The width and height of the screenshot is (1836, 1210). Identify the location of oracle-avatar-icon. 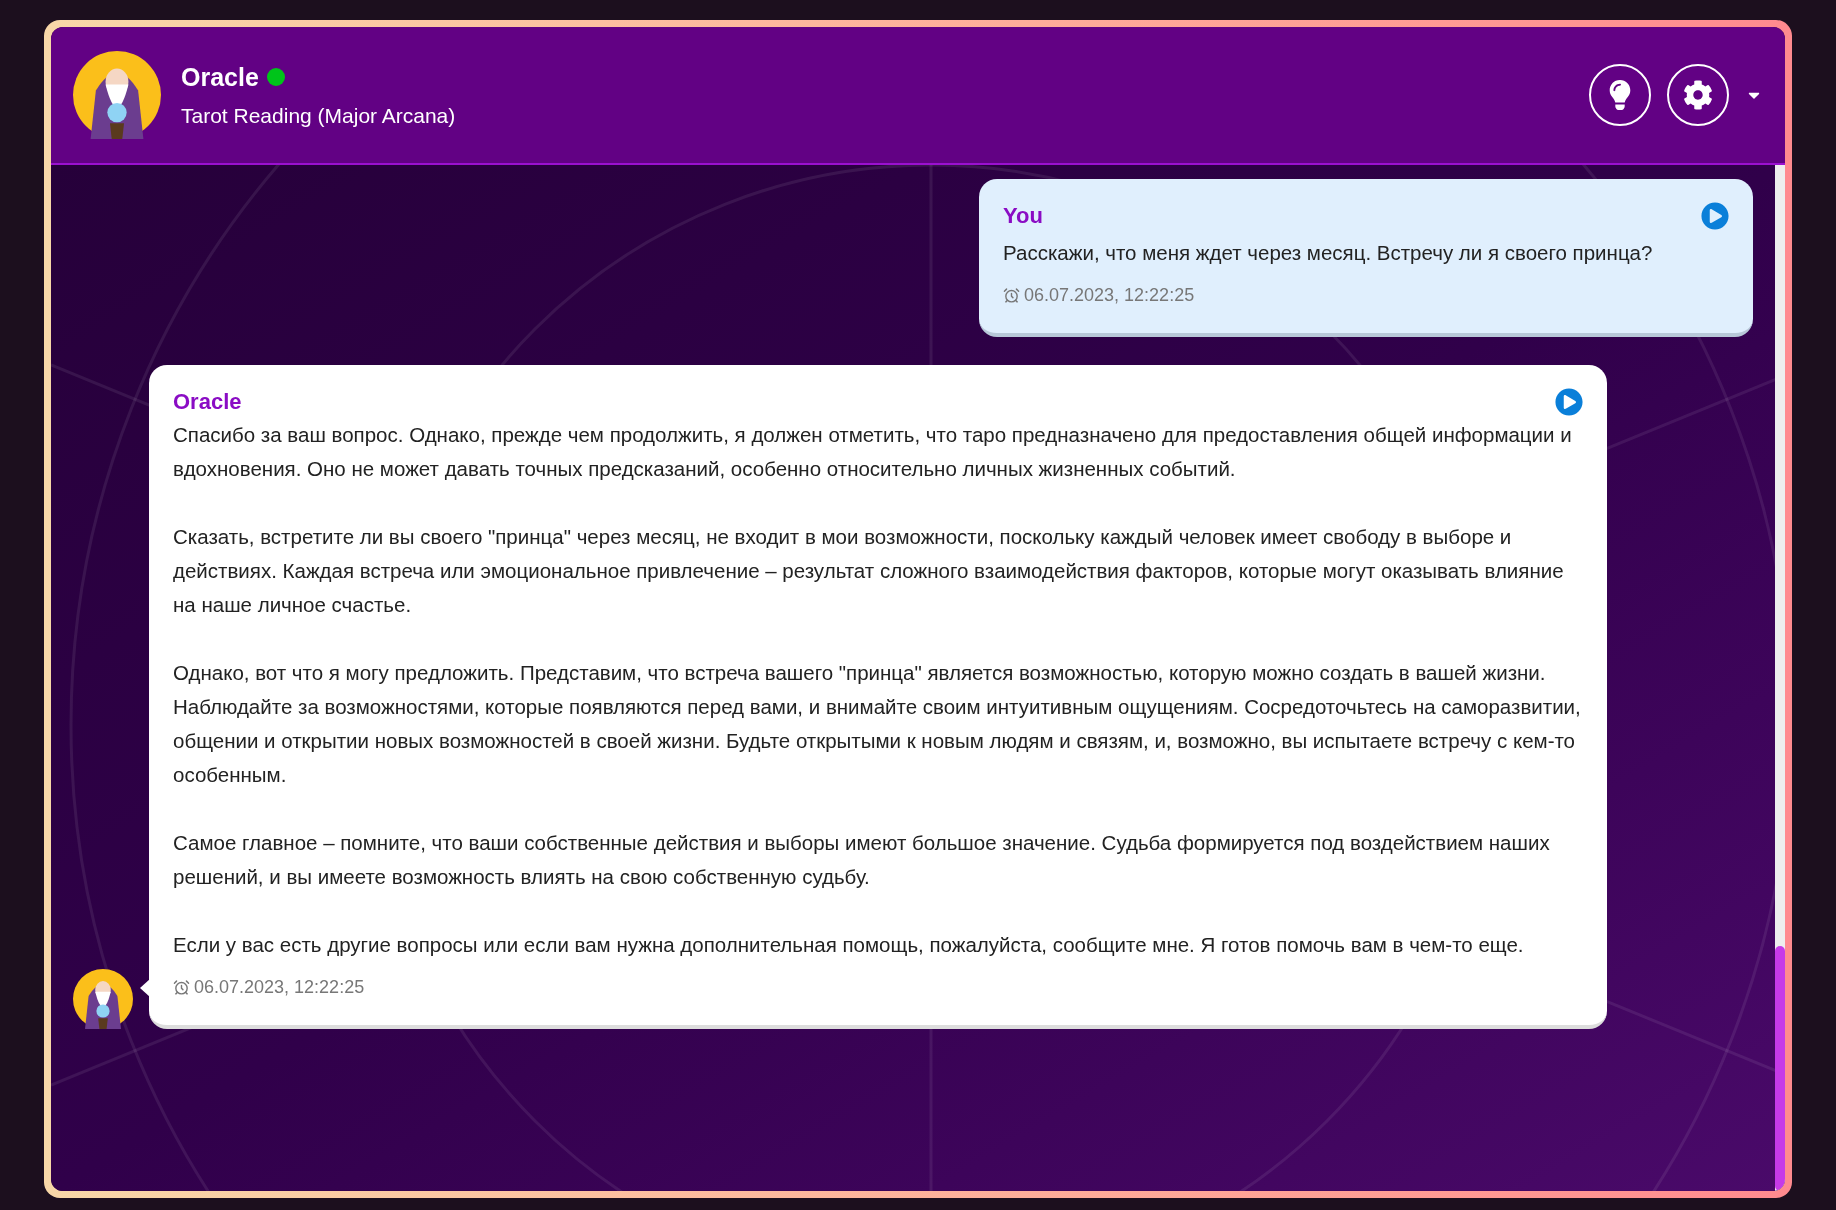
(117, 95).